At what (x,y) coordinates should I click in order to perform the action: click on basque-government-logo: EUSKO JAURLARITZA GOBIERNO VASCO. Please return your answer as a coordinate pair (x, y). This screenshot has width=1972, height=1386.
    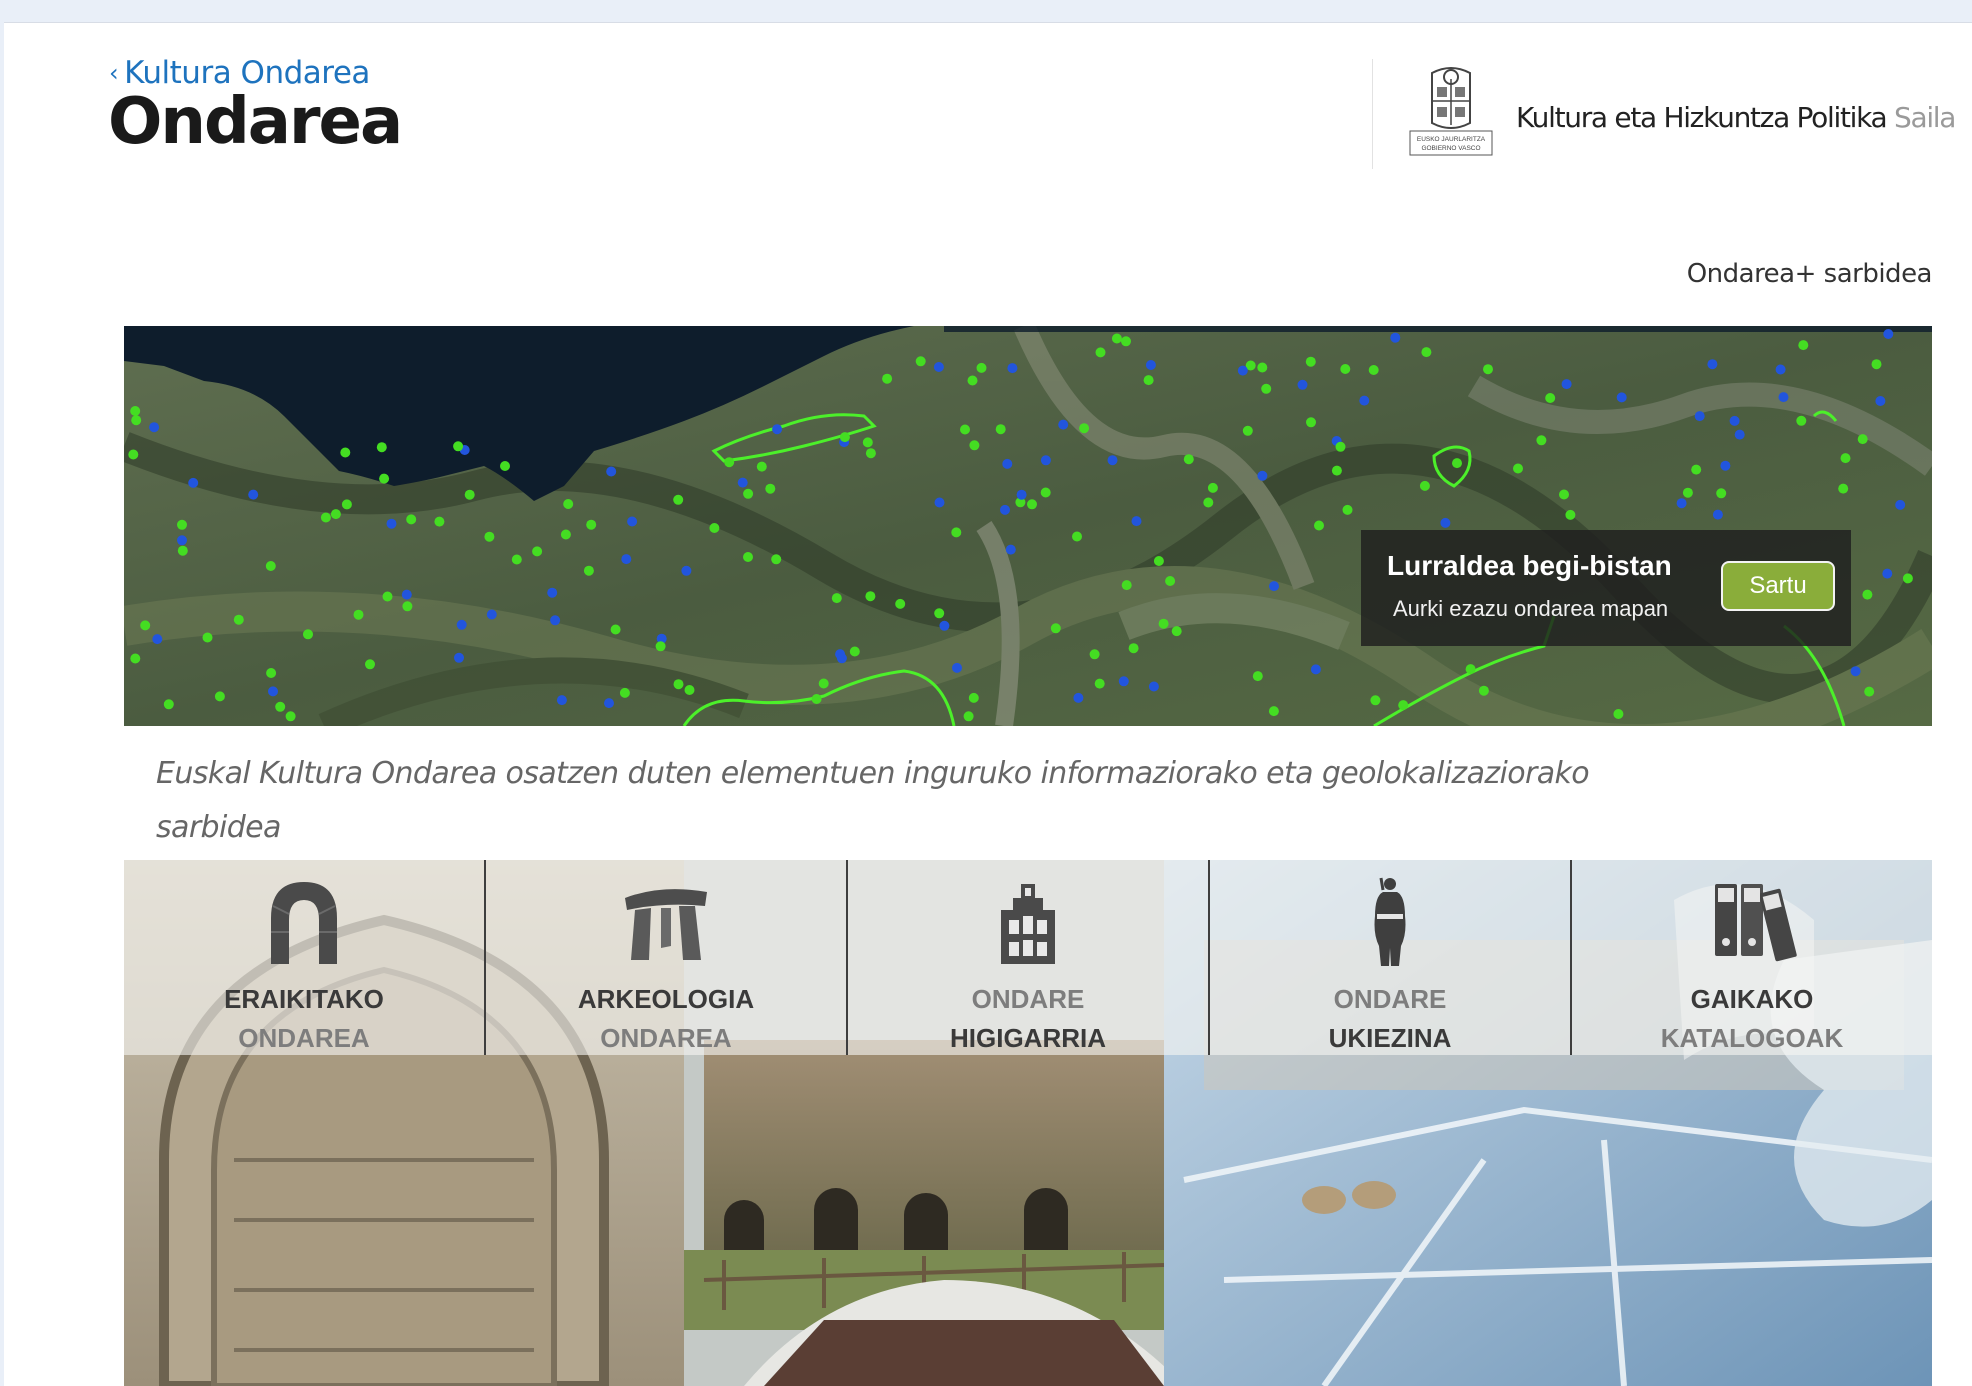
    Looking at the image, I should click on (1451, 112).